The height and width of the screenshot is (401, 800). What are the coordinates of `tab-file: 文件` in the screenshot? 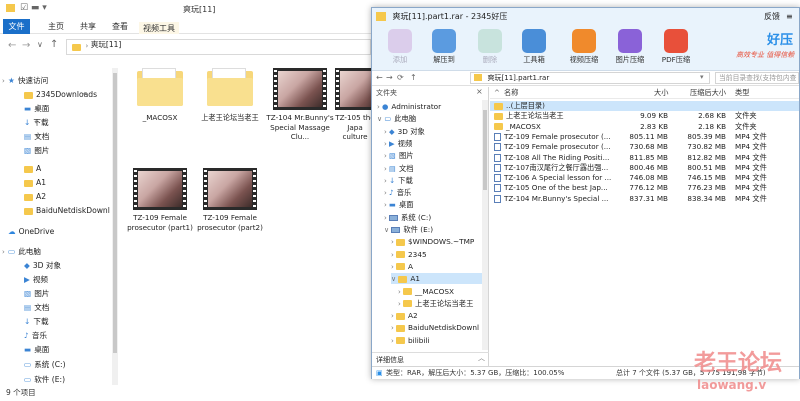 It's located at (16, 26).